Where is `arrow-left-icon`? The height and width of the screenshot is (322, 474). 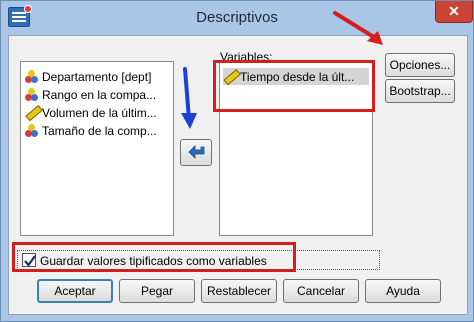
arrow-left-icon is located at coordinates (196, 152).